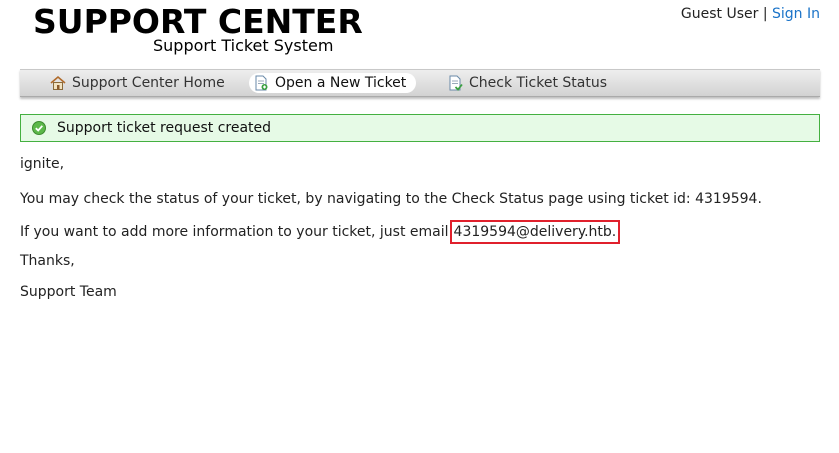 This screenshot has height=453, width=839. I want to click on notice-message: Support ticket request created, so click(164, 128).